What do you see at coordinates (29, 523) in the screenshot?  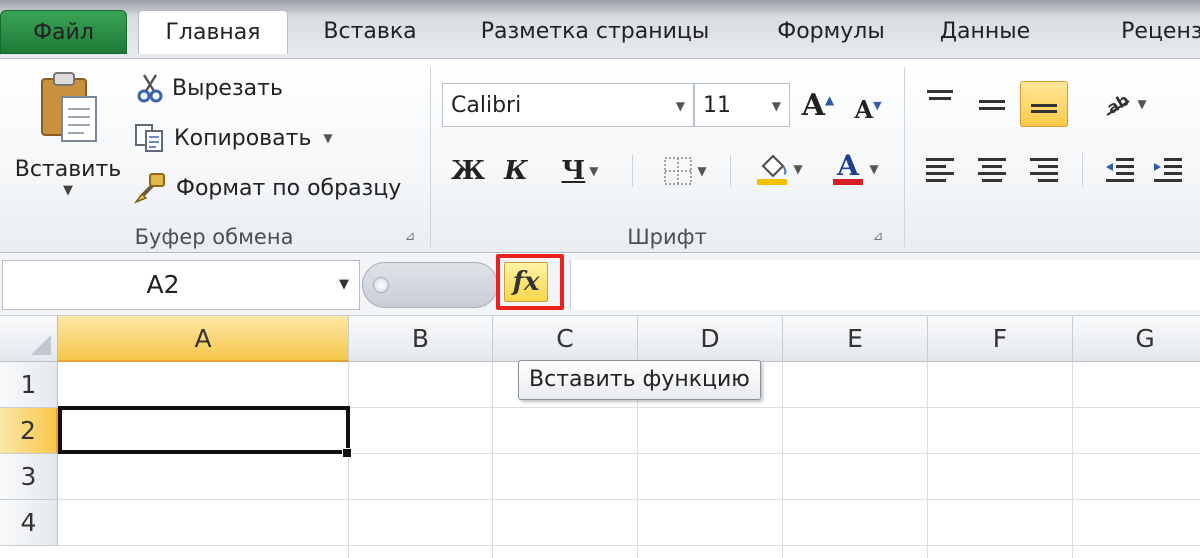 I see `row-header-4: 4` at bounding box center [29, 523].